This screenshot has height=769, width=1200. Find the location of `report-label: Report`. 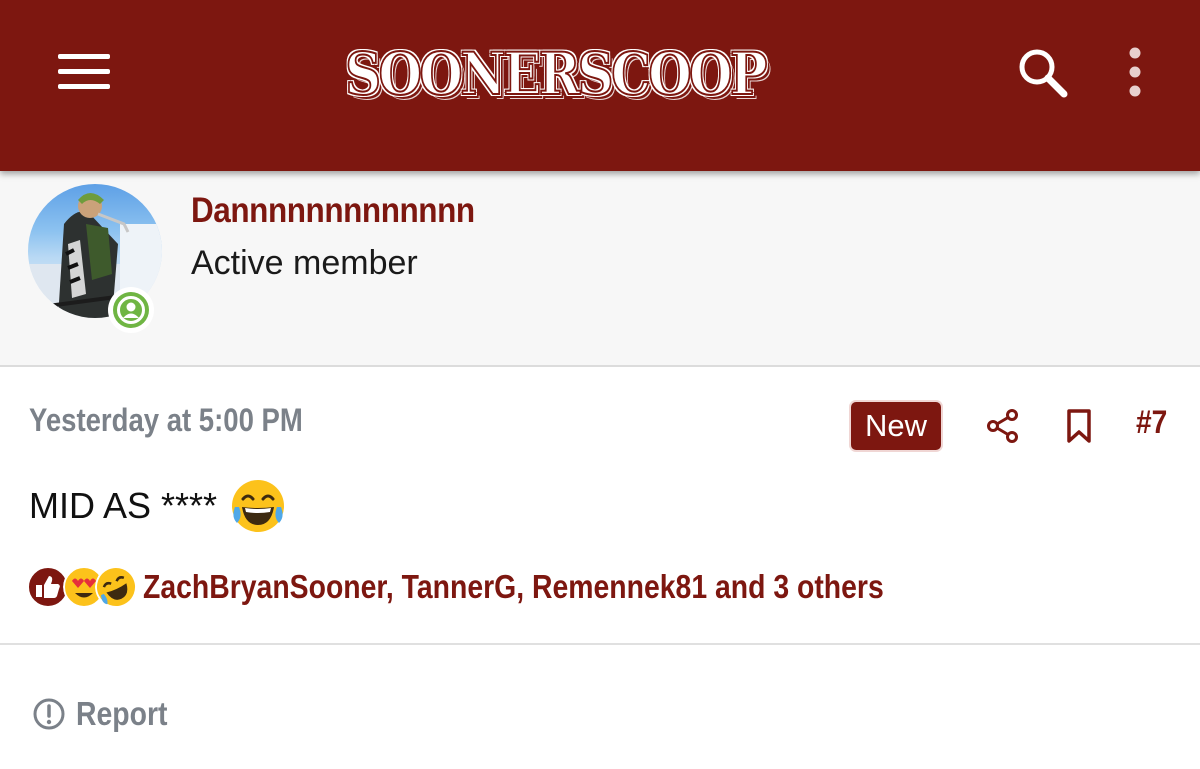

report-label: Report is located at coordinates (122, 713).